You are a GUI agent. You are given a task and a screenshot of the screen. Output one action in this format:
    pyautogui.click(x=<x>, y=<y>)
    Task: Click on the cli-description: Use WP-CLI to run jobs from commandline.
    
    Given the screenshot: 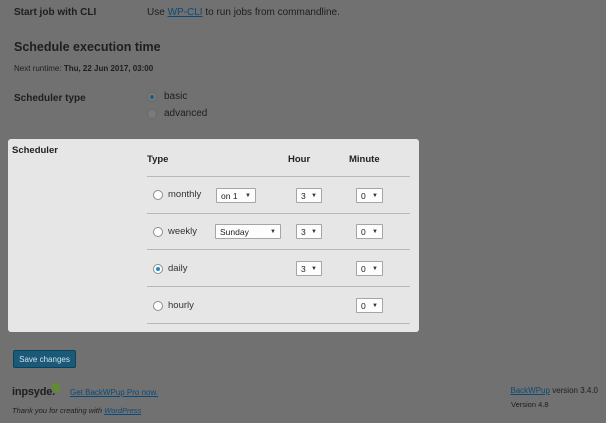 What is the action you would take?
    pyautogui.click(x=243, y=12)
    